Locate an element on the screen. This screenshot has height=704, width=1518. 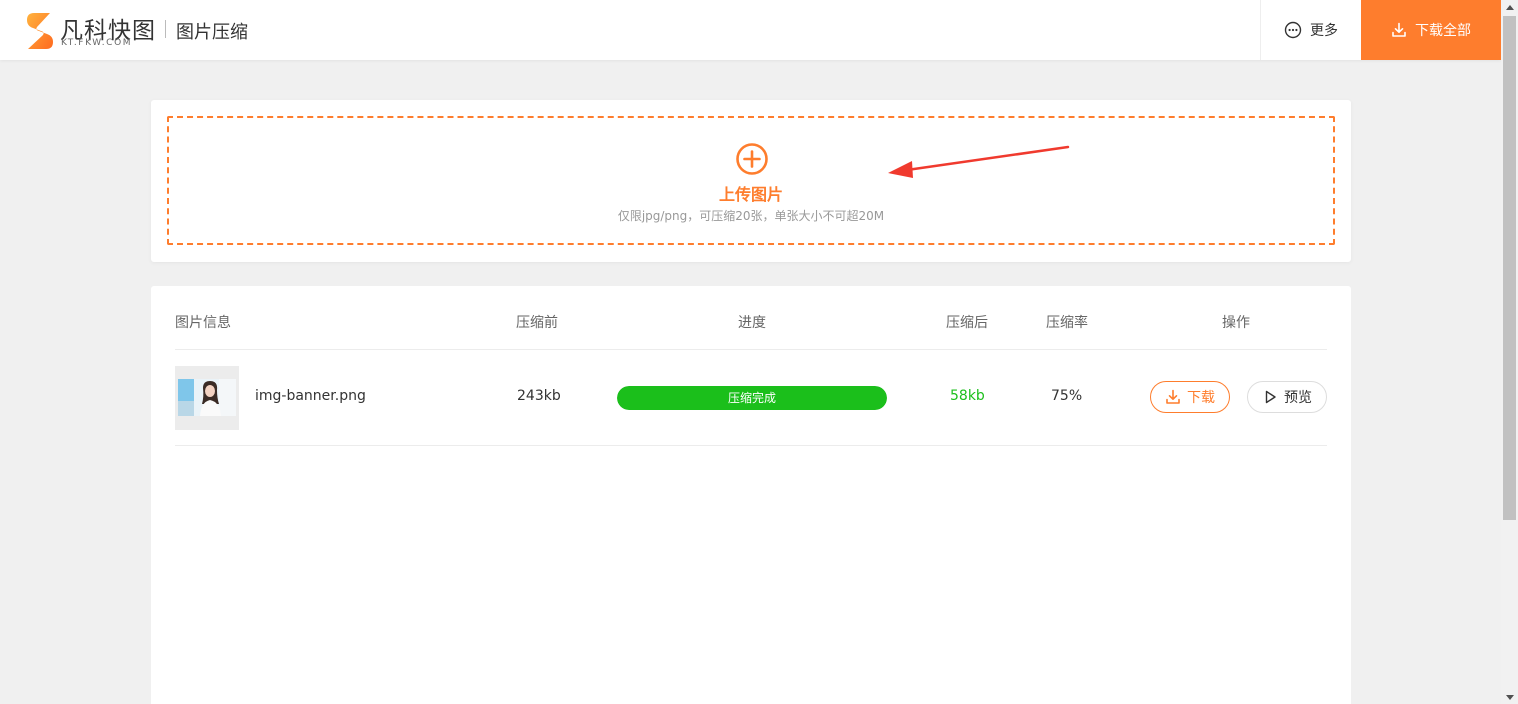
file-name: img-banner.png is located at coordinates (310, 396).